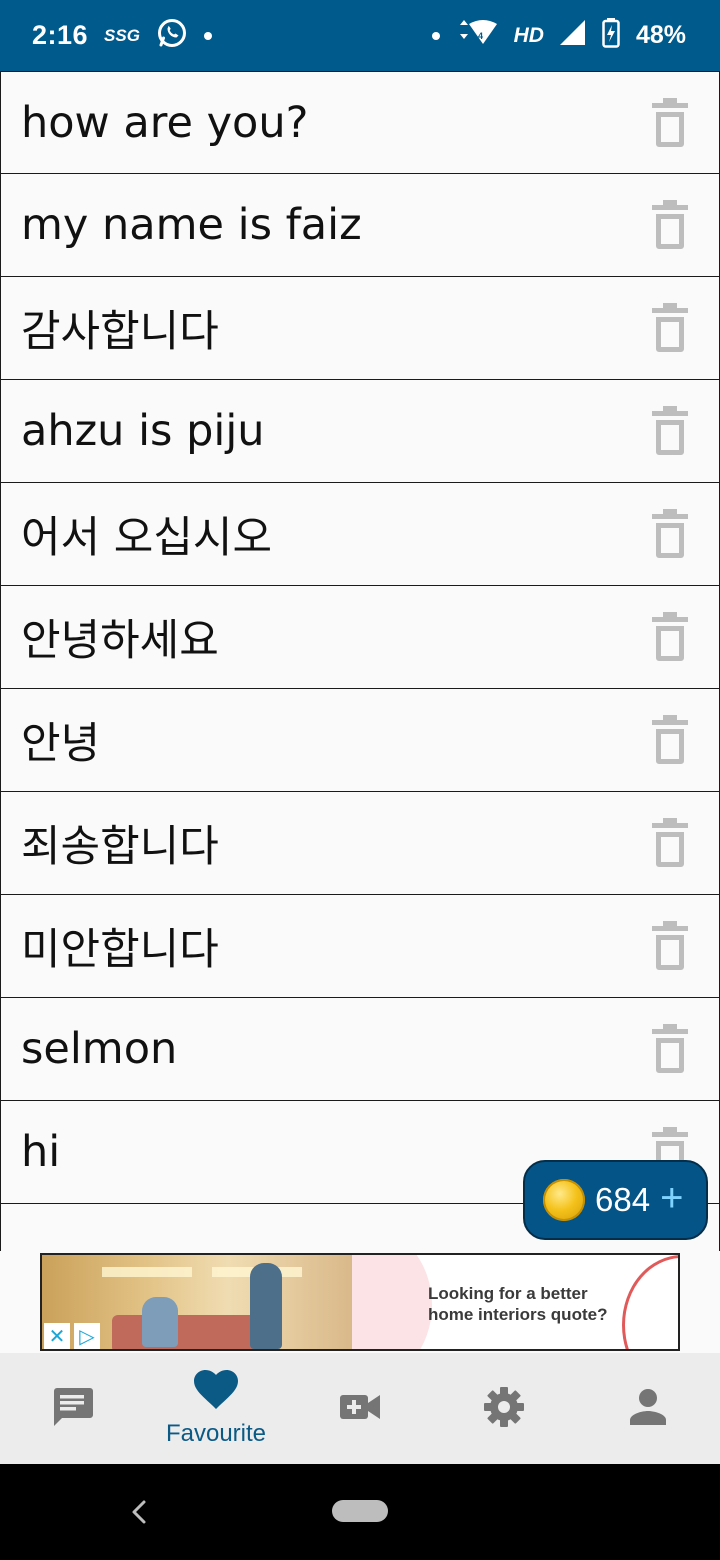  What do you see at coordinates (360, 637) in the screenshot?
I see `list-item: 안녕하세요` at bounding box center [360, 637].